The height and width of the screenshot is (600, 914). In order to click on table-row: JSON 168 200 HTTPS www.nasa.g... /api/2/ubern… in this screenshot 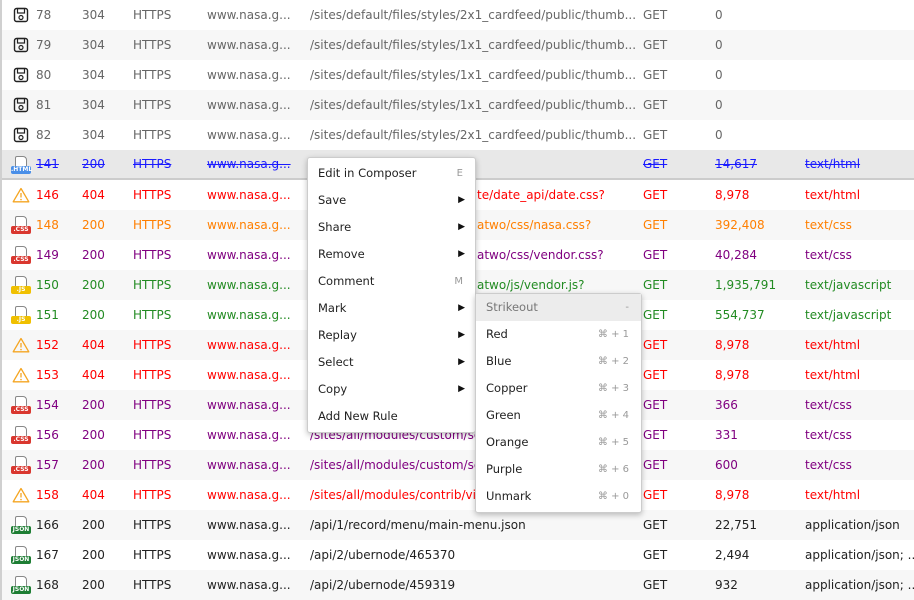, I will do `click(458, 585)`.